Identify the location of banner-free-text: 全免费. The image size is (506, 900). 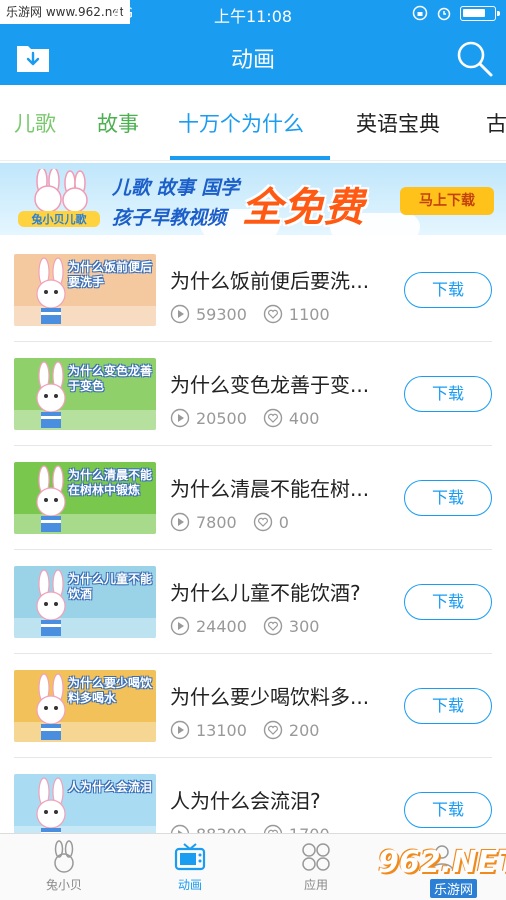
(303, 208).